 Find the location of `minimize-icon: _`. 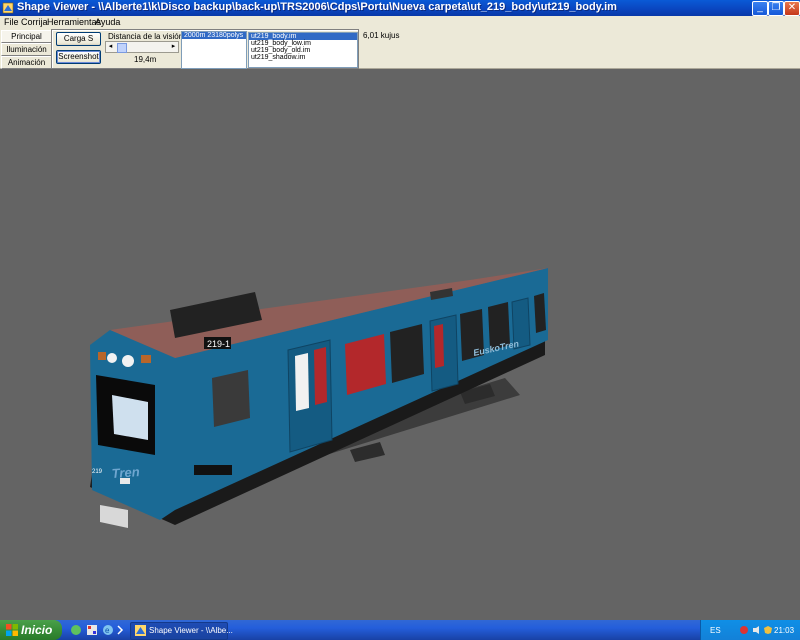

minimize-icon: _ is located at coordinates (760, 7).